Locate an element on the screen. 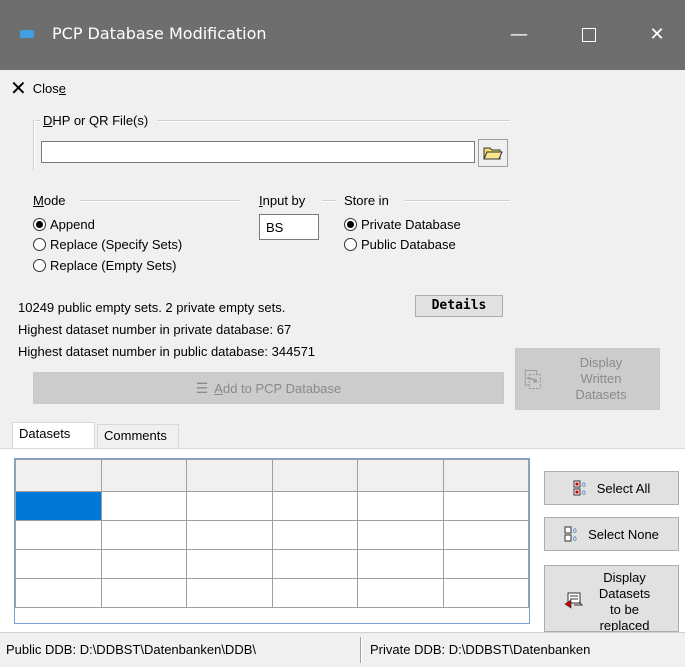  display-replaced-line: to be is located at coordinates (624, 609).